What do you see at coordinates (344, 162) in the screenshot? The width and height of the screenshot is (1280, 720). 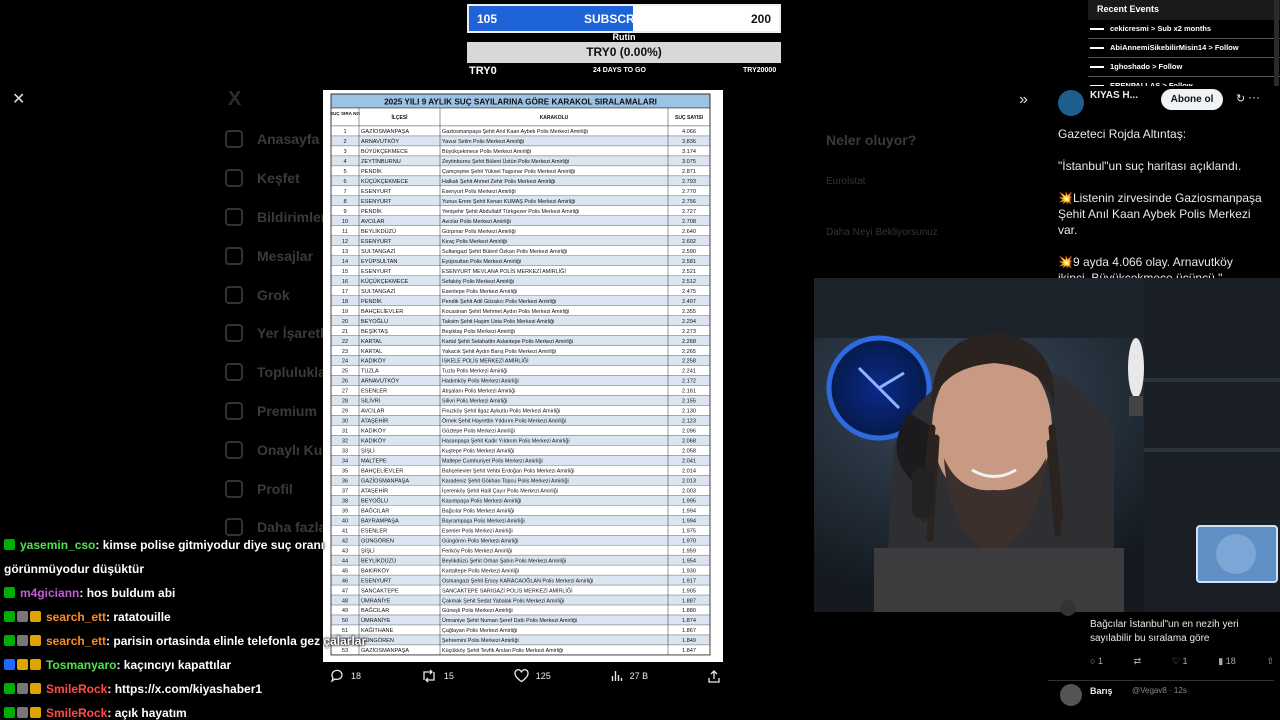 I see `table-cell: 4` at bounding box center [344, 162].